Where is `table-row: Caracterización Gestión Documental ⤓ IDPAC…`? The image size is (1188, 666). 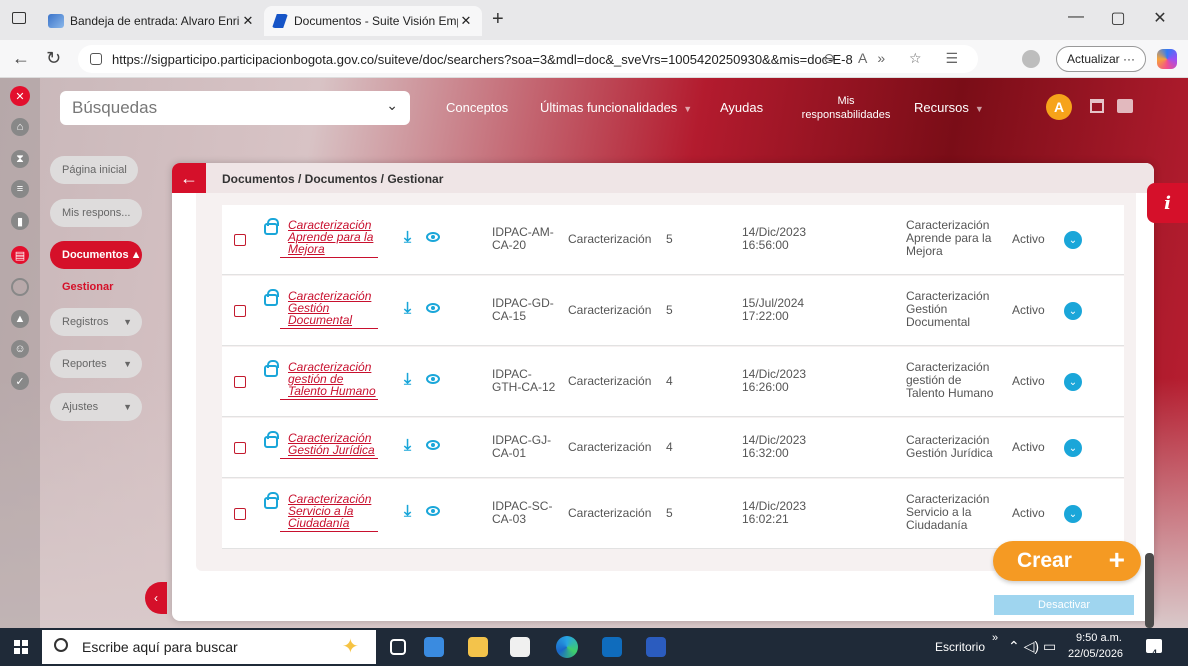 table-row: Caracterización Gestión Documental ⤓ IDPAC… is located at coordinates (673, 311).